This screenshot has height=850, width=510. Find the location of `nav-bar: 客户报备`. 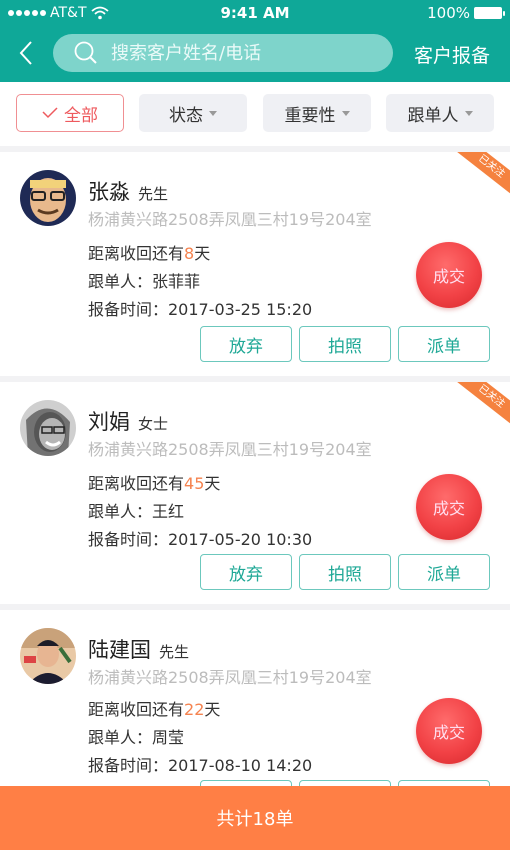

nav-bar: 客户报备 is located at coordinates (255, 53).